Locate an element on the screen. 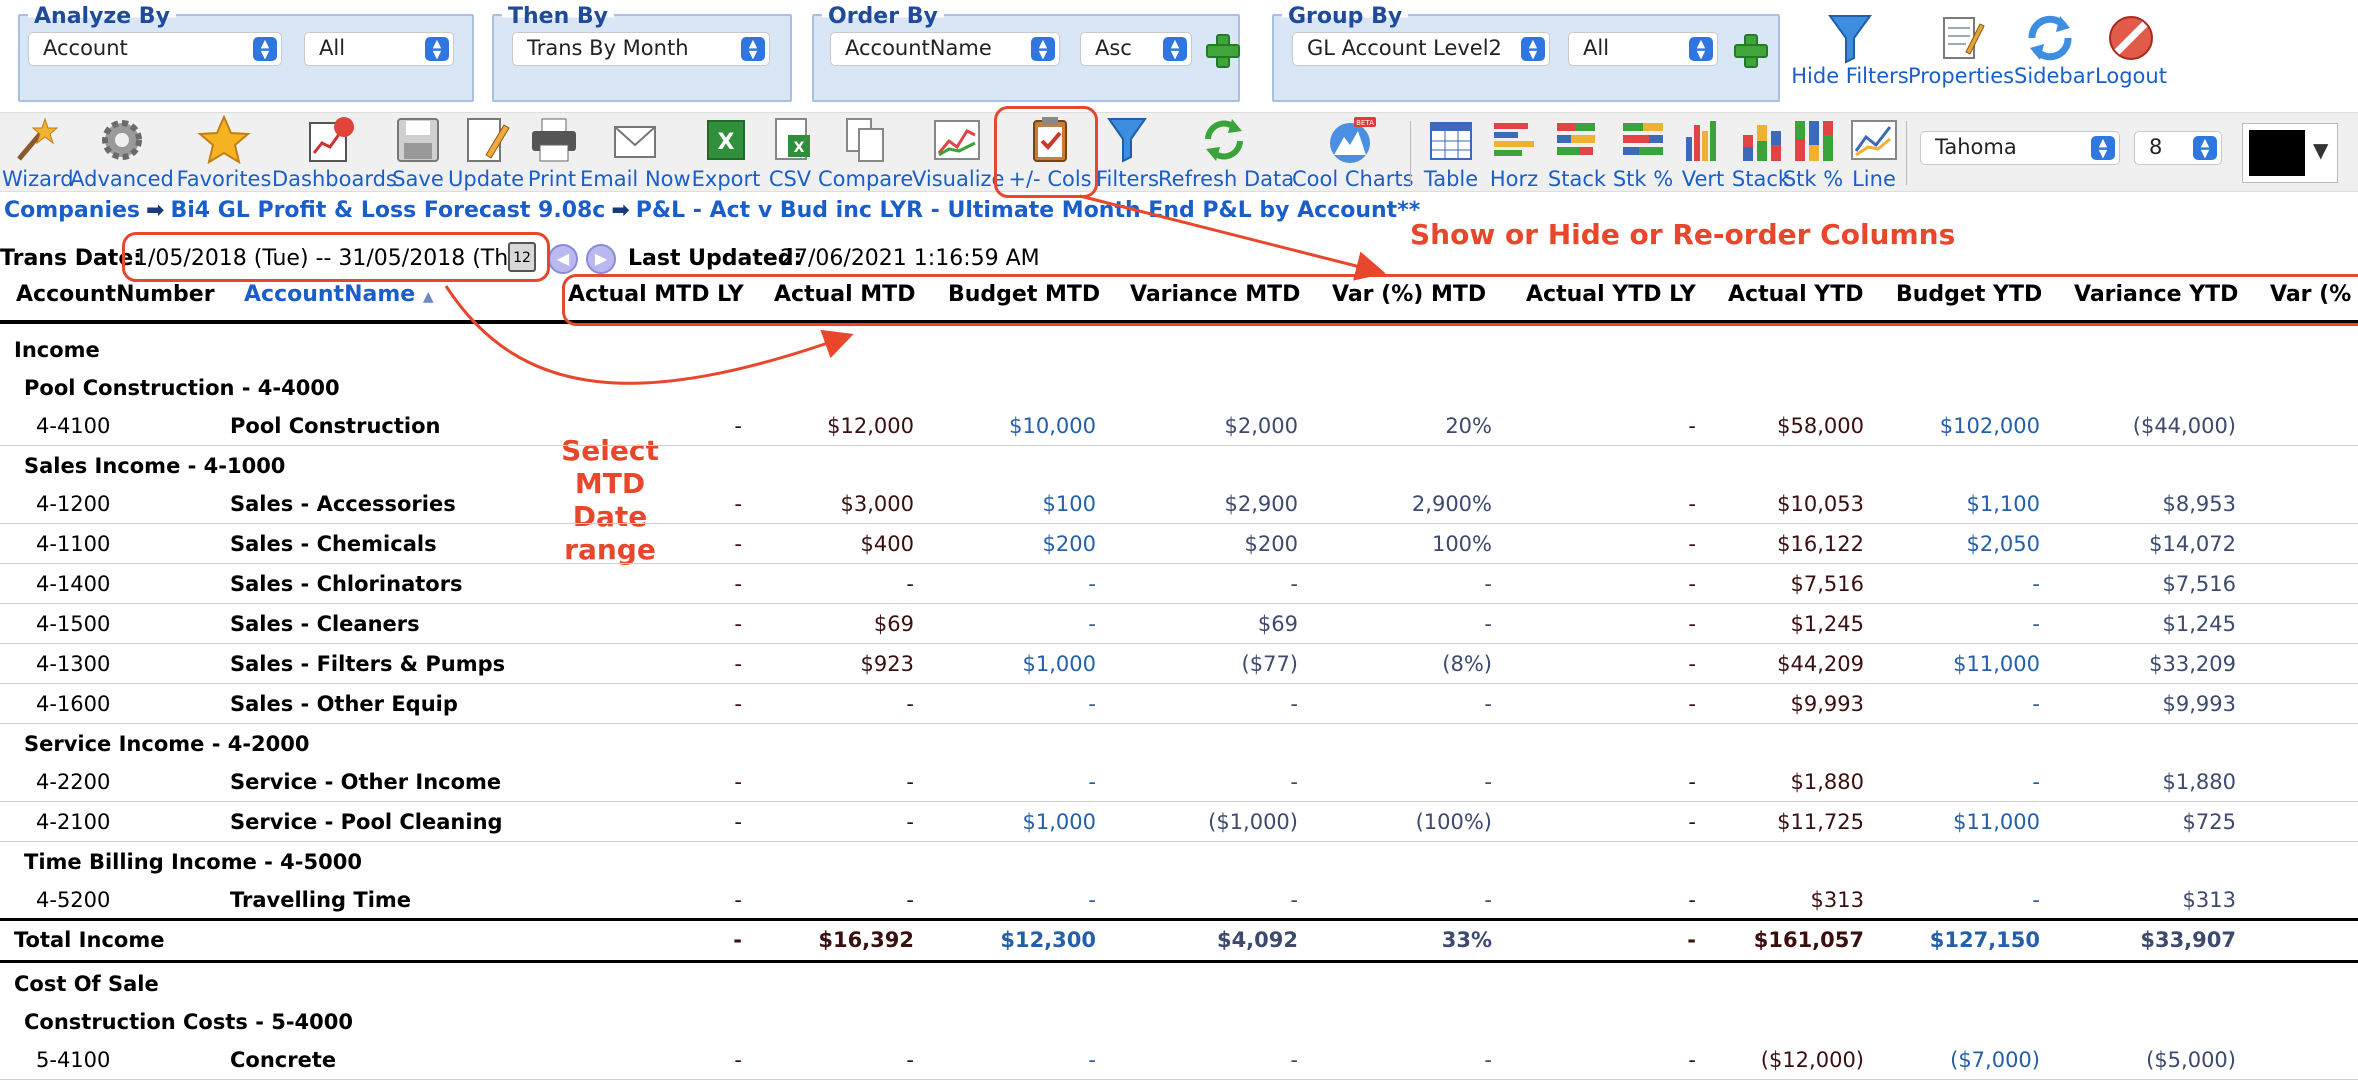  annotation-arrows is located at coordinates (915, 289).